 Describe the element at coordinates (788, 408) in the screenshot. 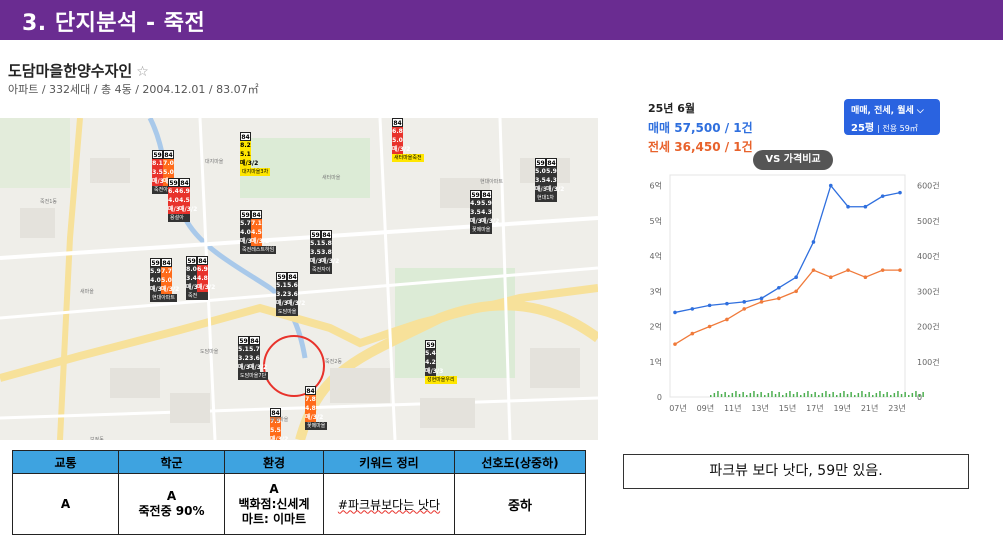

I see `x-tick: 15년` at that location.